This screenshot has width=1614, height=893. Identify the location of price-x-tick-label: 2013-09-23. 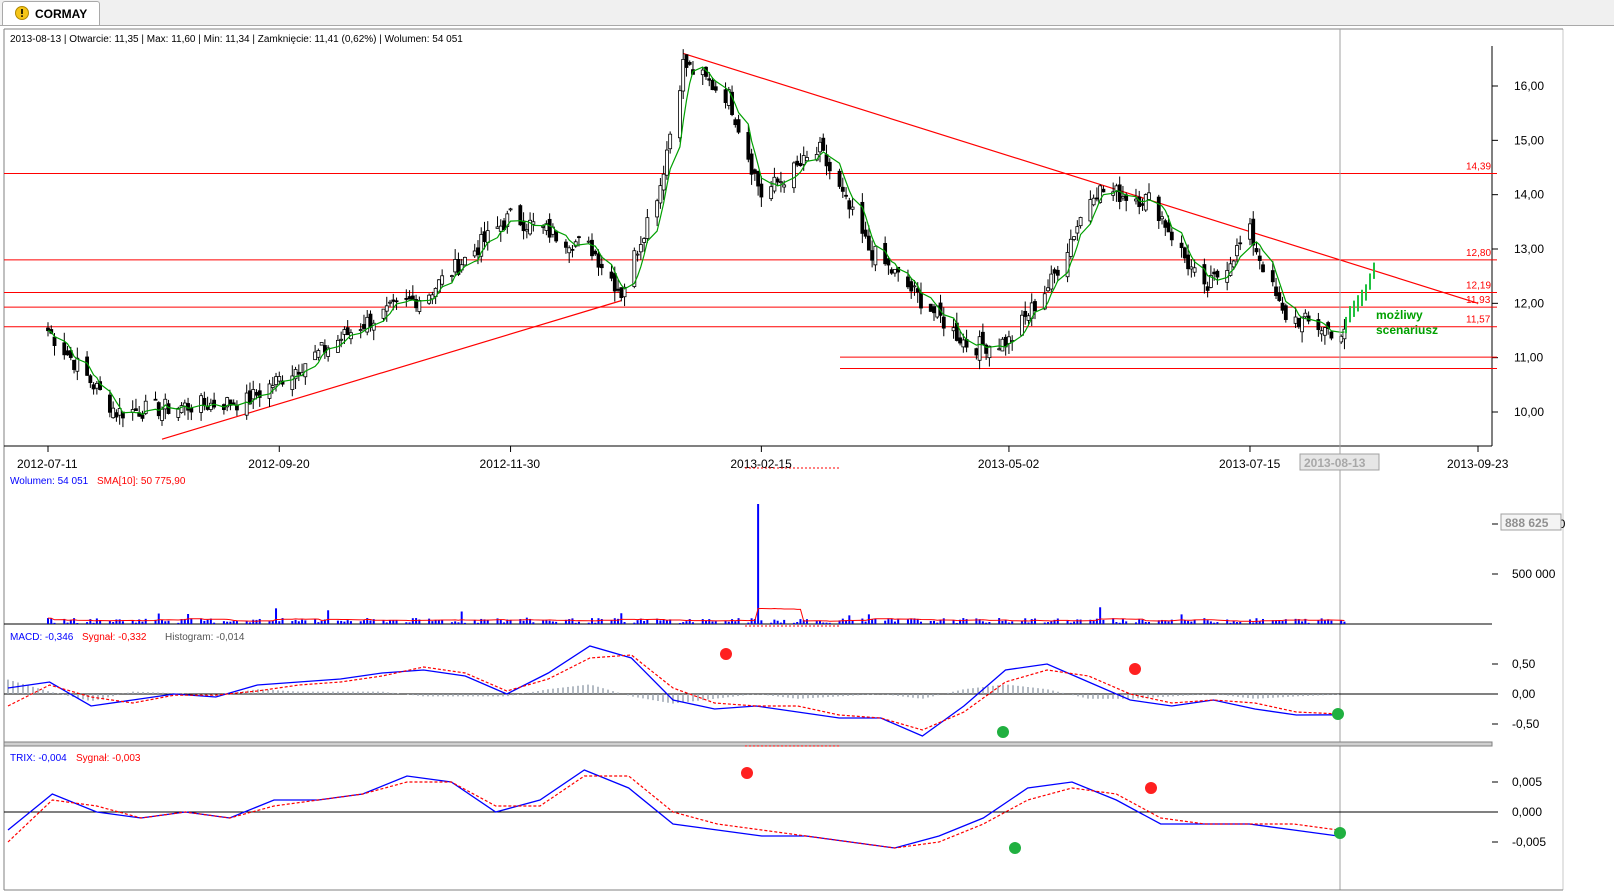
(1478, 464).